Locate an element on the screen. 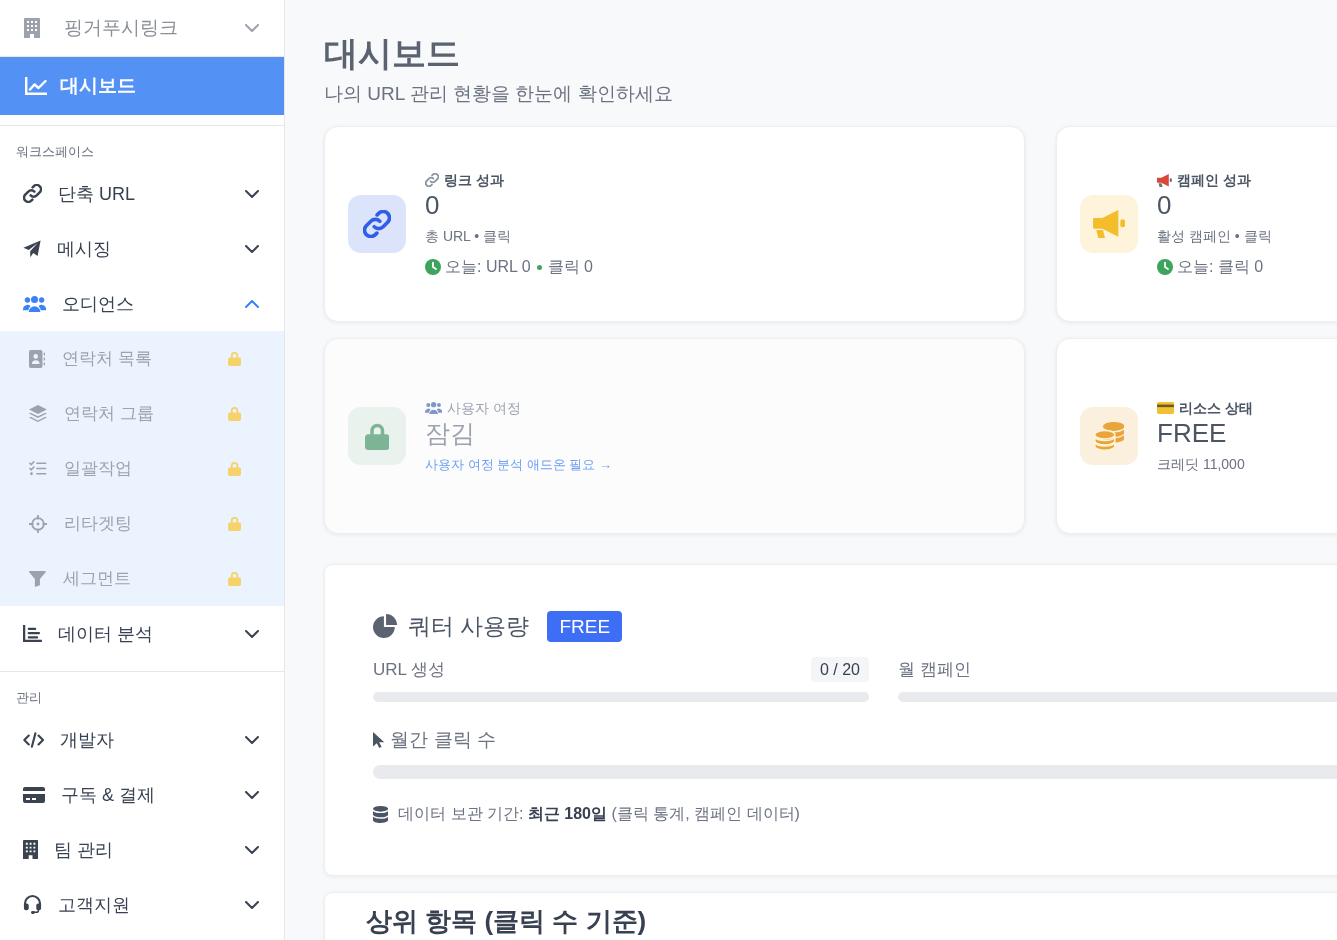  meter-label: 월 캠페인 is located at coordinates (934, 670).